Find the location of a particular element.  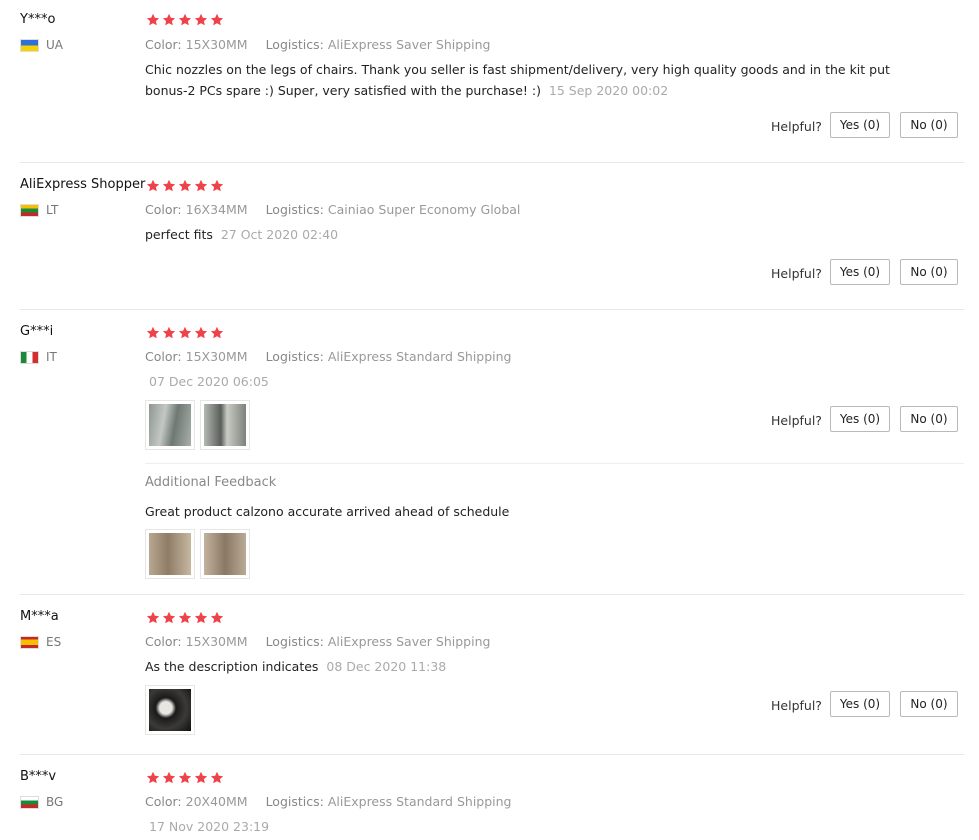

reviewer-name: Y***o is located at coordinates (38, 19).